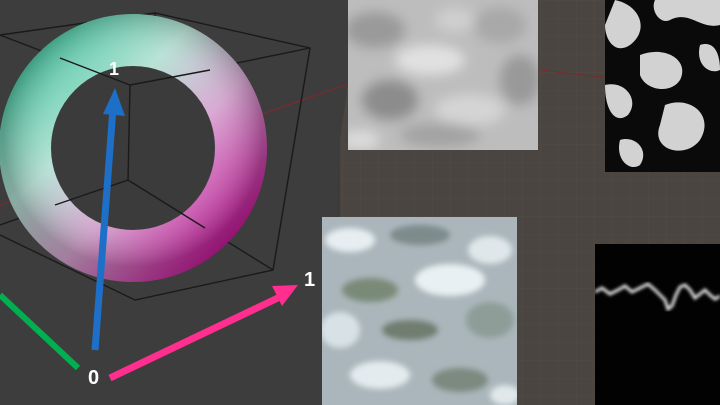 The width and height of the screenshot is (720, 405). I want to click on z-axis-label: 1, so click(114, 69).